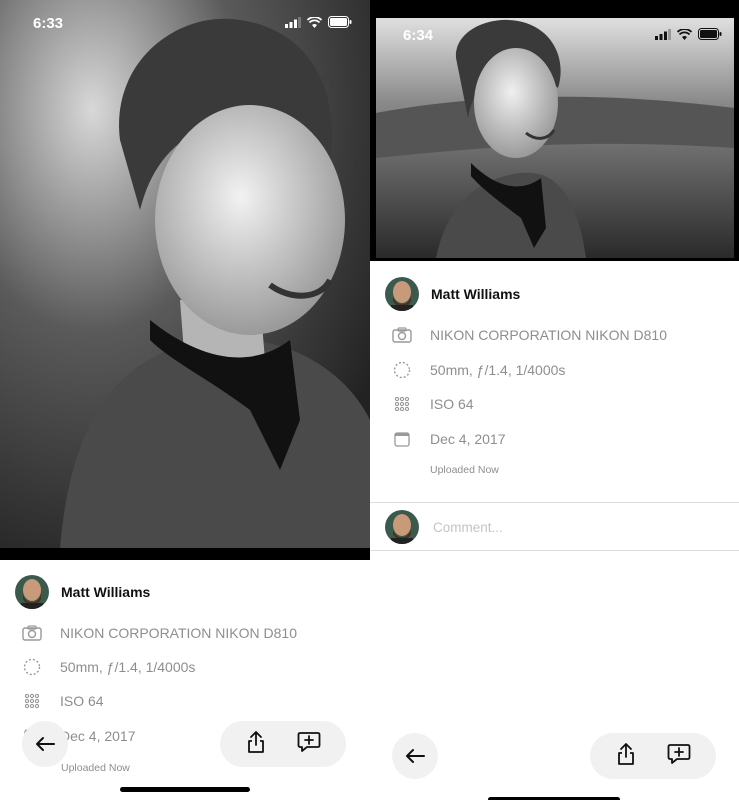 This screenshot has height=800, width=739. Describe the element at coordinates (402, 527) in the screenshot. I see `commenter-avatar` at that location.